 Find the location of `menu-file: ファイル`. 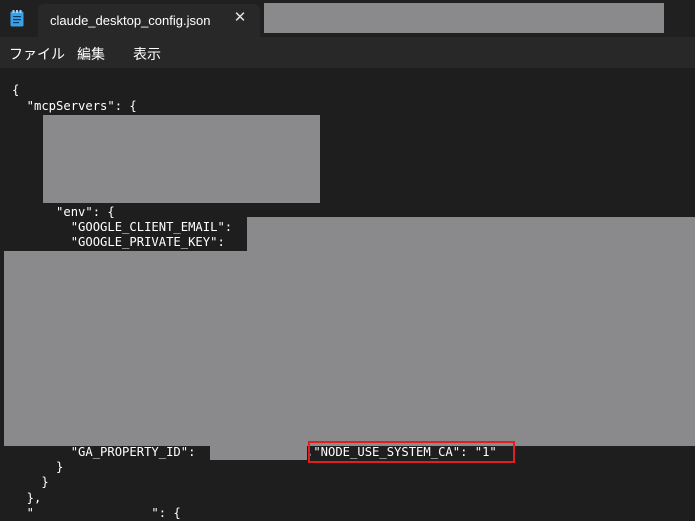

menu-file: ファイル is located at coordinates (37, 54).